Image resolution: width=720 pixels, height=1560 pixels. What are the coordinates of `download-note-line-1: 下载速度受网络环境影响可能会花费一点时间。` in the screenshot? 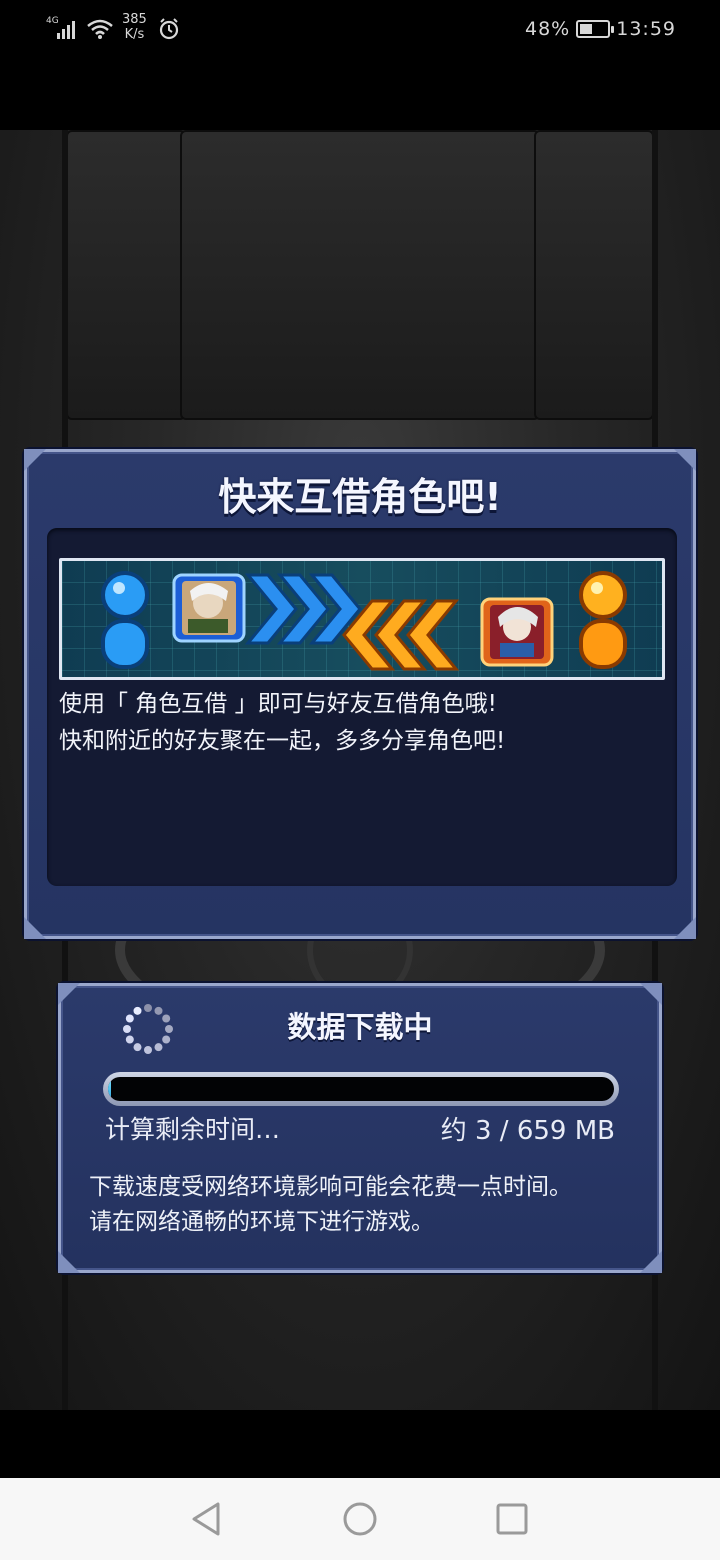 It's located at (330, 1187).